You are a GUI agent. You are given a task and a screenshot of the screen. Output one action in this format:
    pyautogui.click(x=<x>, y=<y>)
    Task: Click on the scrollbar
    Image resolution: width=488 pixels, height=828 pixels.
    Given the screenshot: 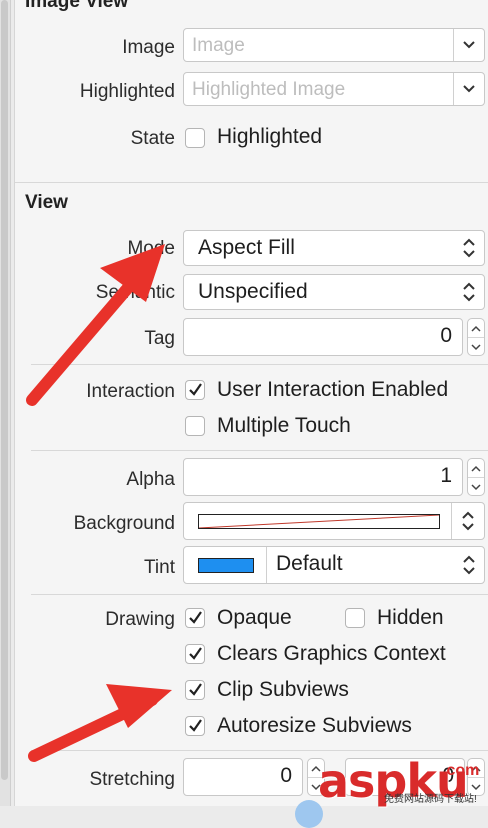 What is the action you would take?
    pyautogui.click(x=5, y=403)
    